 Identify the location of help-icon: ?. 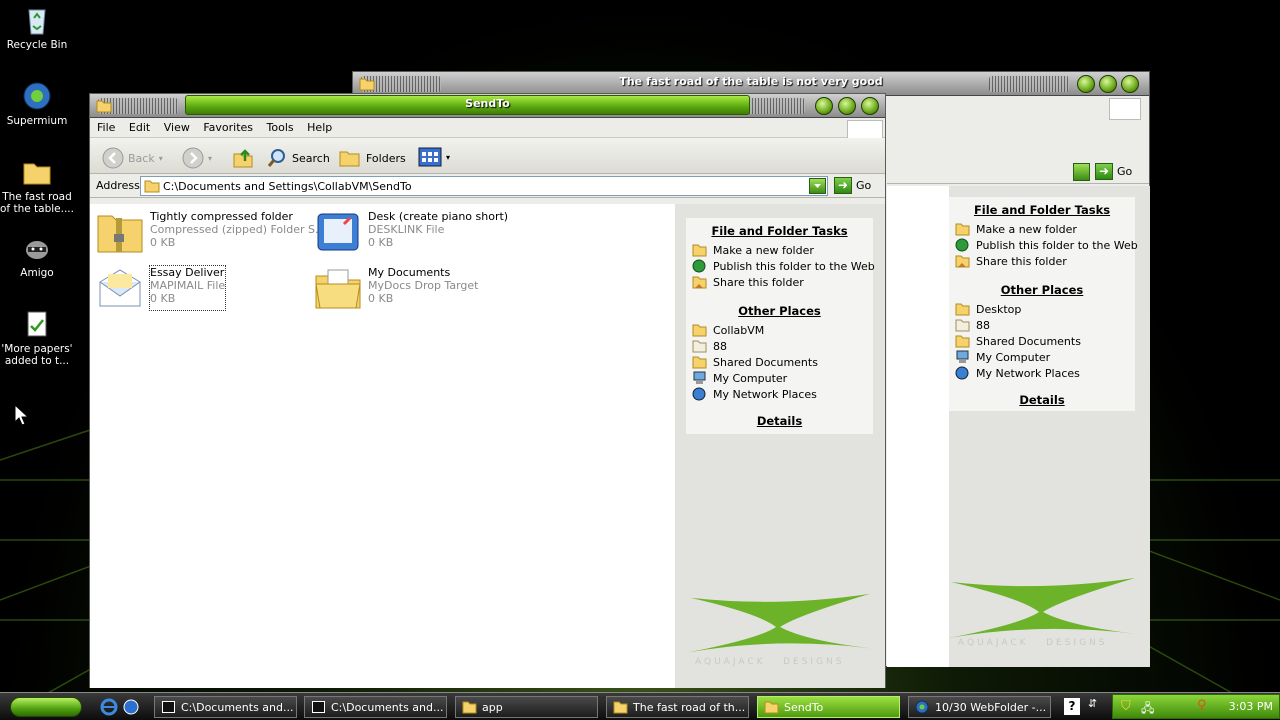
(1072, 706).